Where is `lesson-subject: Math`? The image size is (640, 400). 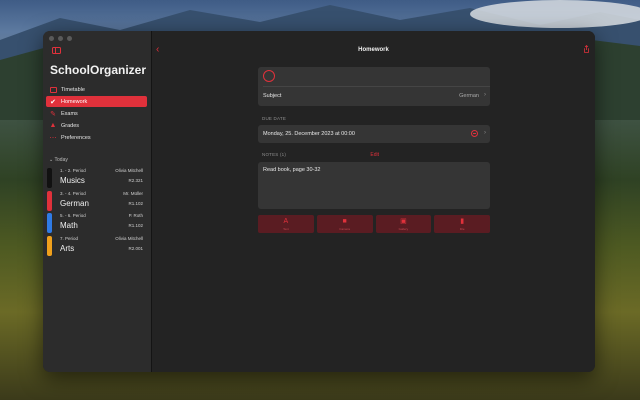 lesson-subject: Math is located at coordinates (69, 225).